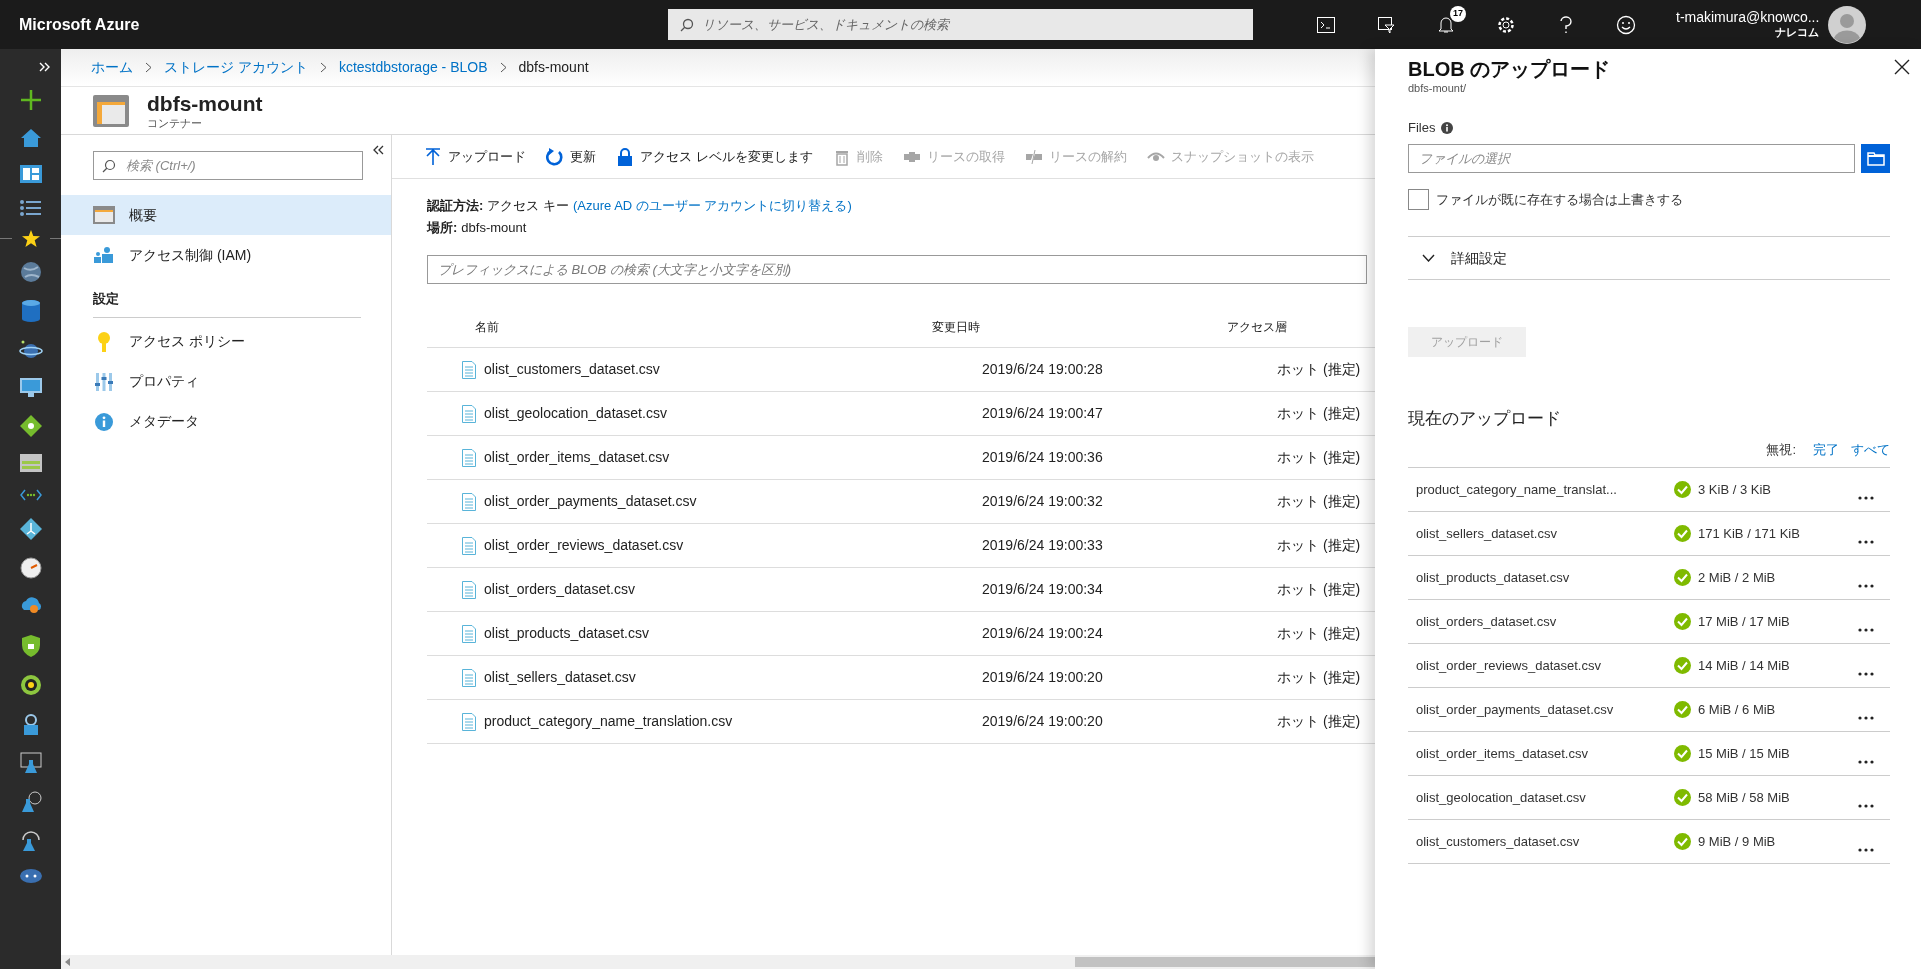 The width and height of the screenshot is (1921, 969). I want to click on toolbar-button: アップロード, so click(475, 156).